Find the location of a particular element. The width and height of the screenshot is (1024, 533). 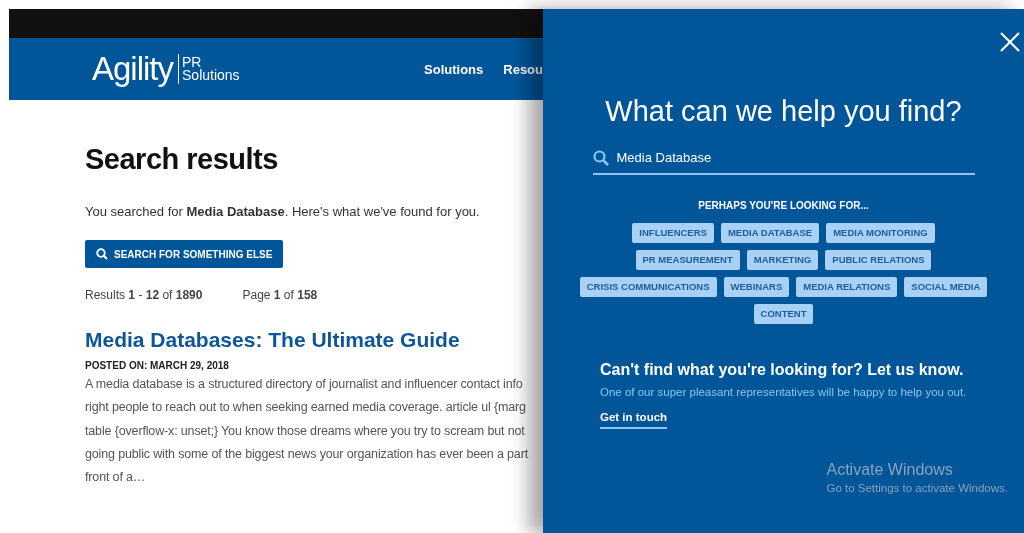

activation-title: Activate Windows is located at coordinates (890, 470).